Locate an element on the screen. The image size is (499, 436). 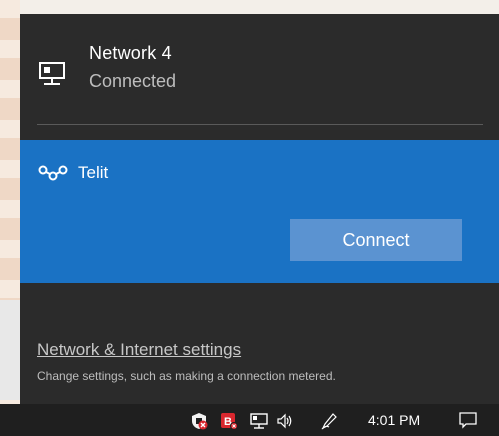
taskbar: B 4:01 PM is located at coordinates (249, 420).